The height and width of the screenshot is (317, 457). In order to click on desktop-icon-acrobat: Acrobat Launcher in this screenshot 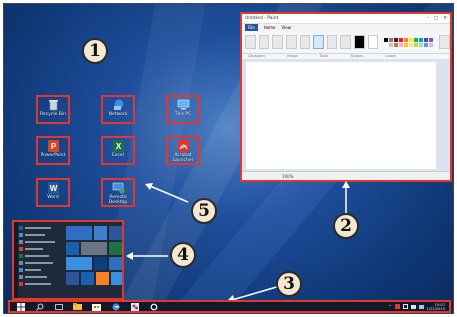, I will do `click(183, 150)`.